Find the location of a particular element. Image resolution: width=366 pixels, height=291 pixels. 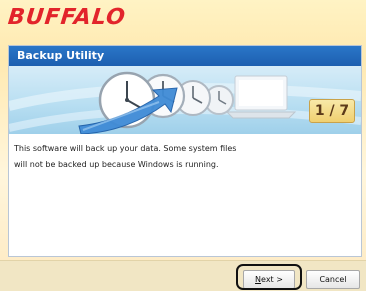

step-indicator: 1 / 7 is located at coordinates (332, 111).